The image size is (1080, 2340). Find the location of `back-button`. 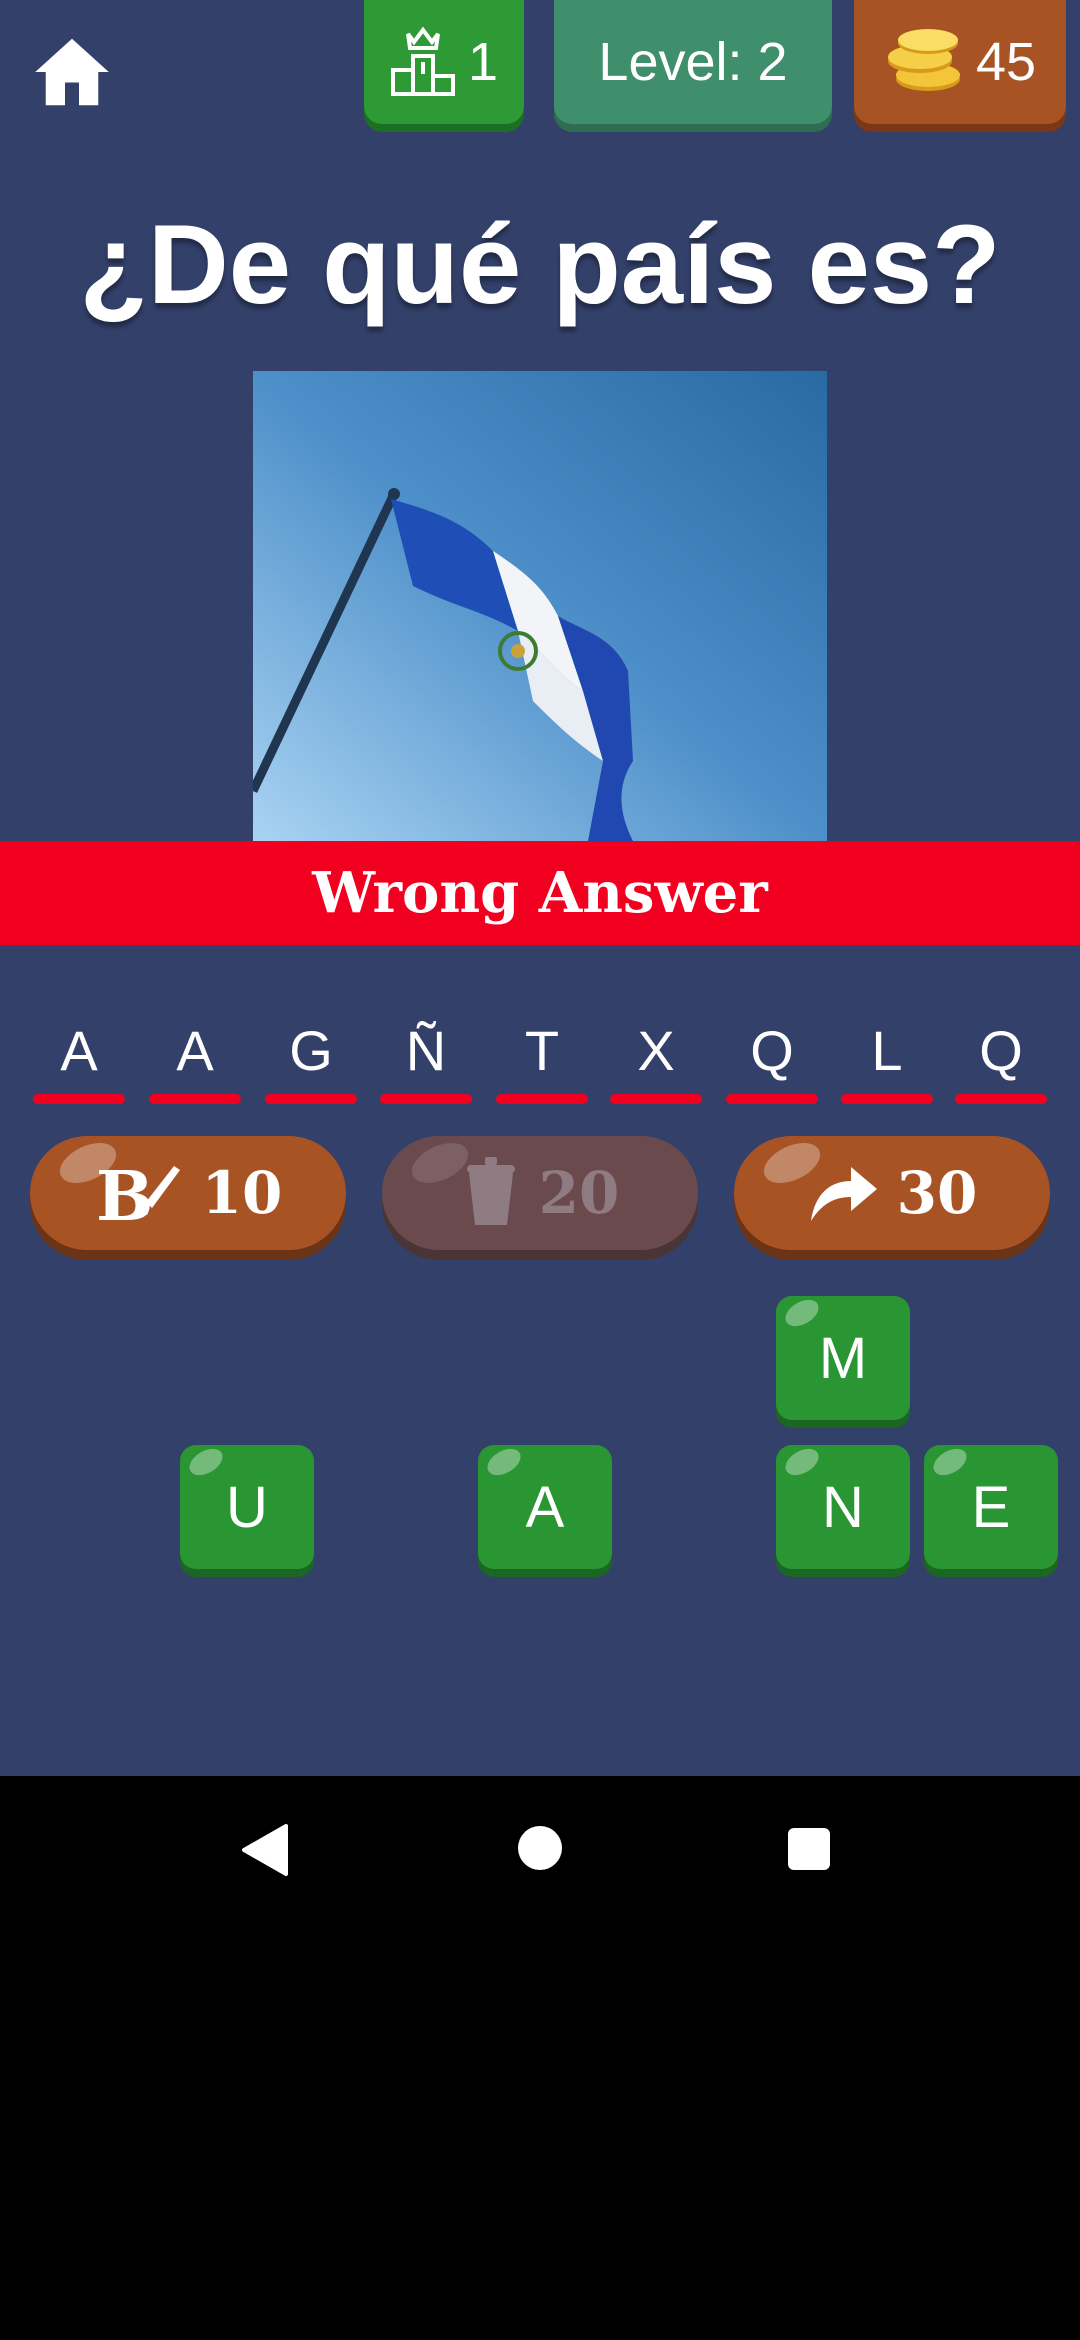

back-button is located at coordinates (264, 1852).